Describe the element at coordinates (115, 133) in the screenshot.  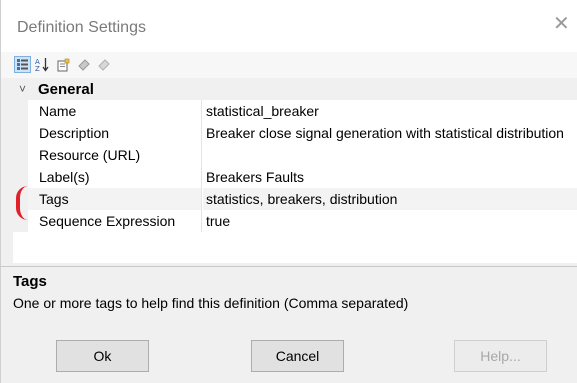
I see `property-name: Description` at that location.